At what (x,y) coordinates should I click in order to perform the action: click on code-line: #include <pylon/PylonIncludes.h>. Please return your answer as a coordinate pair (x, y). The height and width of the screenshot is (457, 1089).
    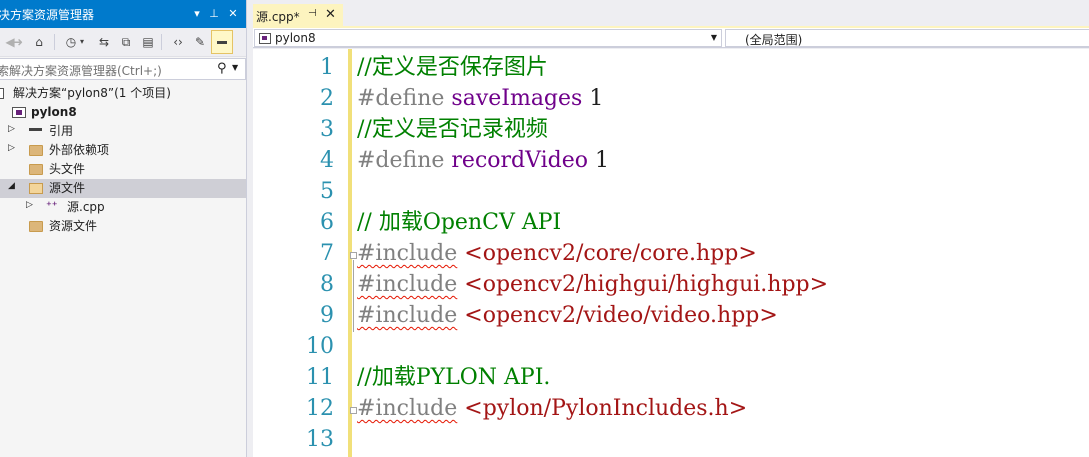
    Looking at the image, I should click on (552, 408).